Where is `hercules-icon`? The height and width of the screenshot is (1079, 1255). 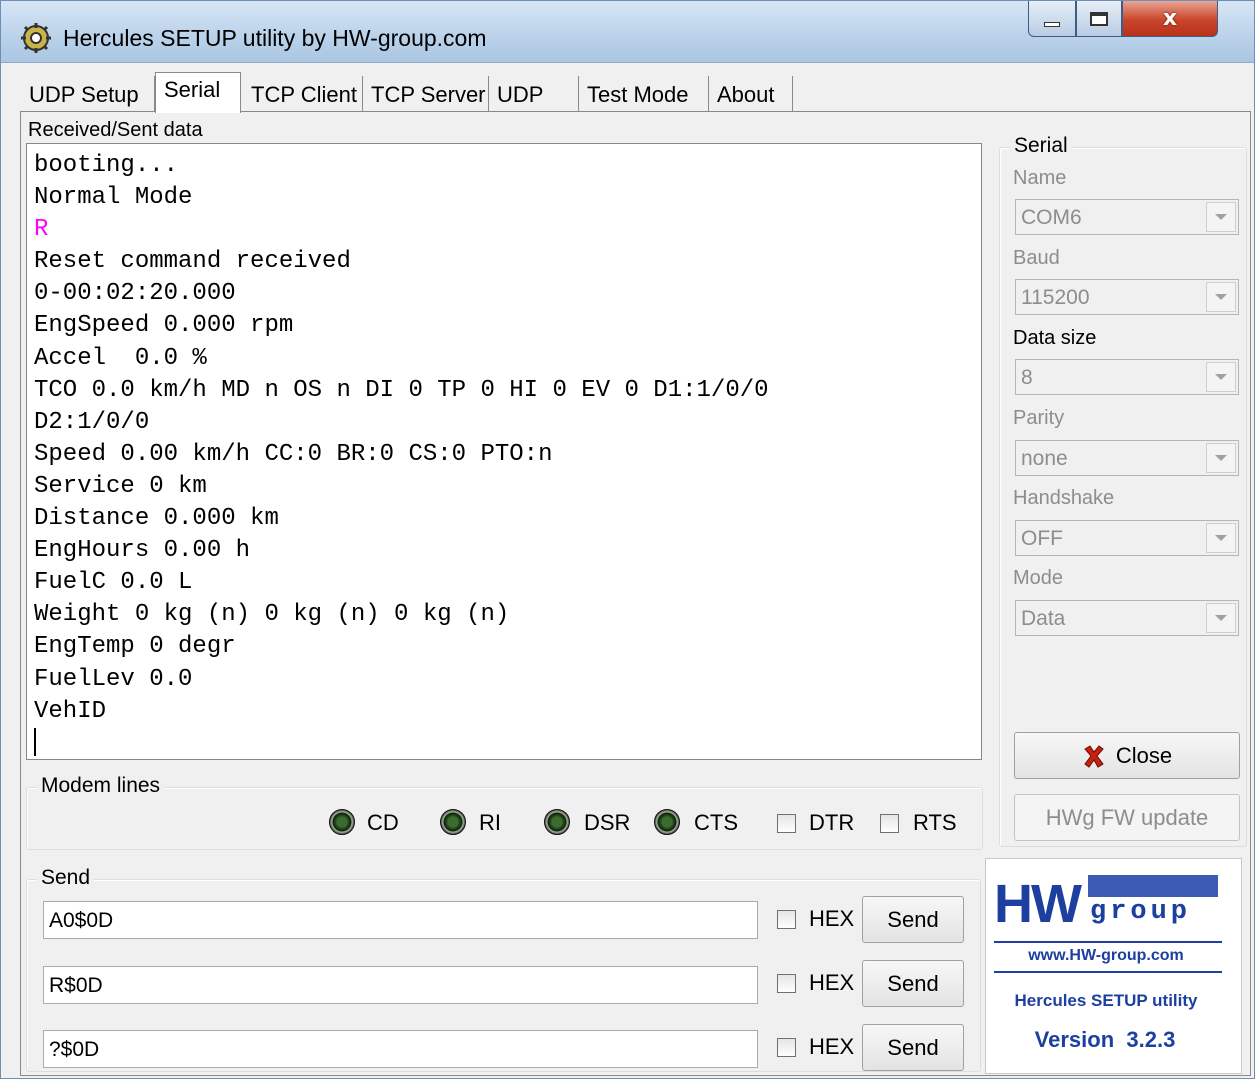
hercules-icon is located at coordinates (36, 38).